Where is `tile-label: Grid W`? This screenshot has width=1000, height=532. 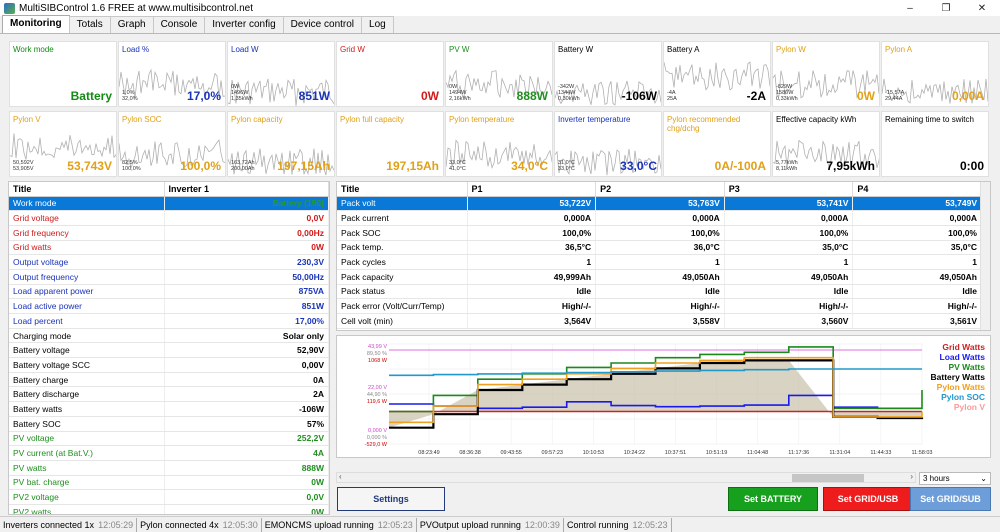 tile-label: Grid W is located at coordinates (352, 49).